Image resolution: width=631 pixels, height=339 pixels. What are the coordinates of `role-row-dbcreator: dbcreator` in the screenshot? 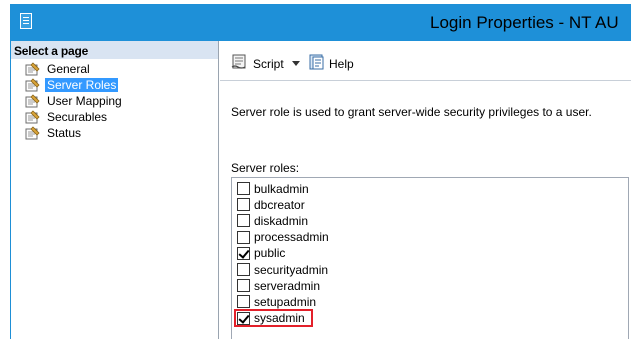 It's located at (271, 204).